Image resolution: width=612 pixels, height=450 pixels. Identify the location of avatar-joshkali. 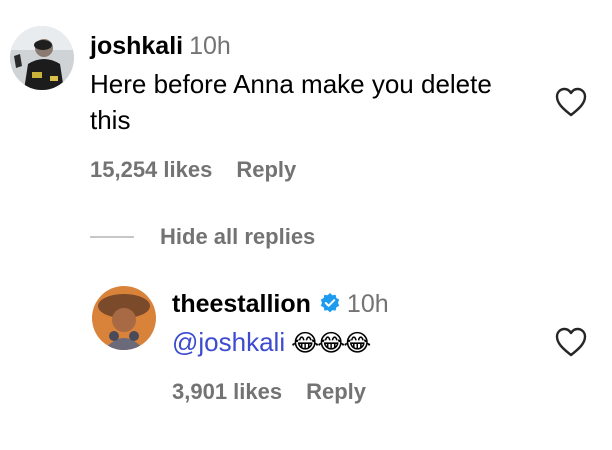
(42, 58).